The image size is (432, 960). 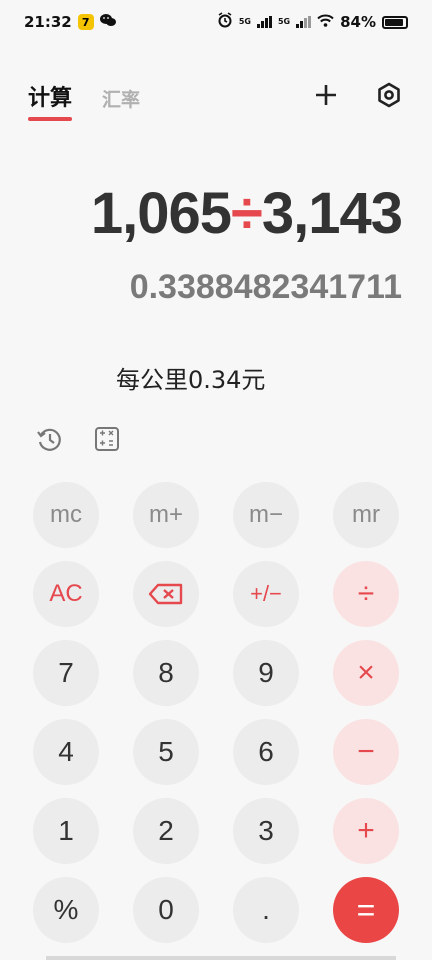 I want to click on memory-clear-button: mc, so click(x=66, y=515).